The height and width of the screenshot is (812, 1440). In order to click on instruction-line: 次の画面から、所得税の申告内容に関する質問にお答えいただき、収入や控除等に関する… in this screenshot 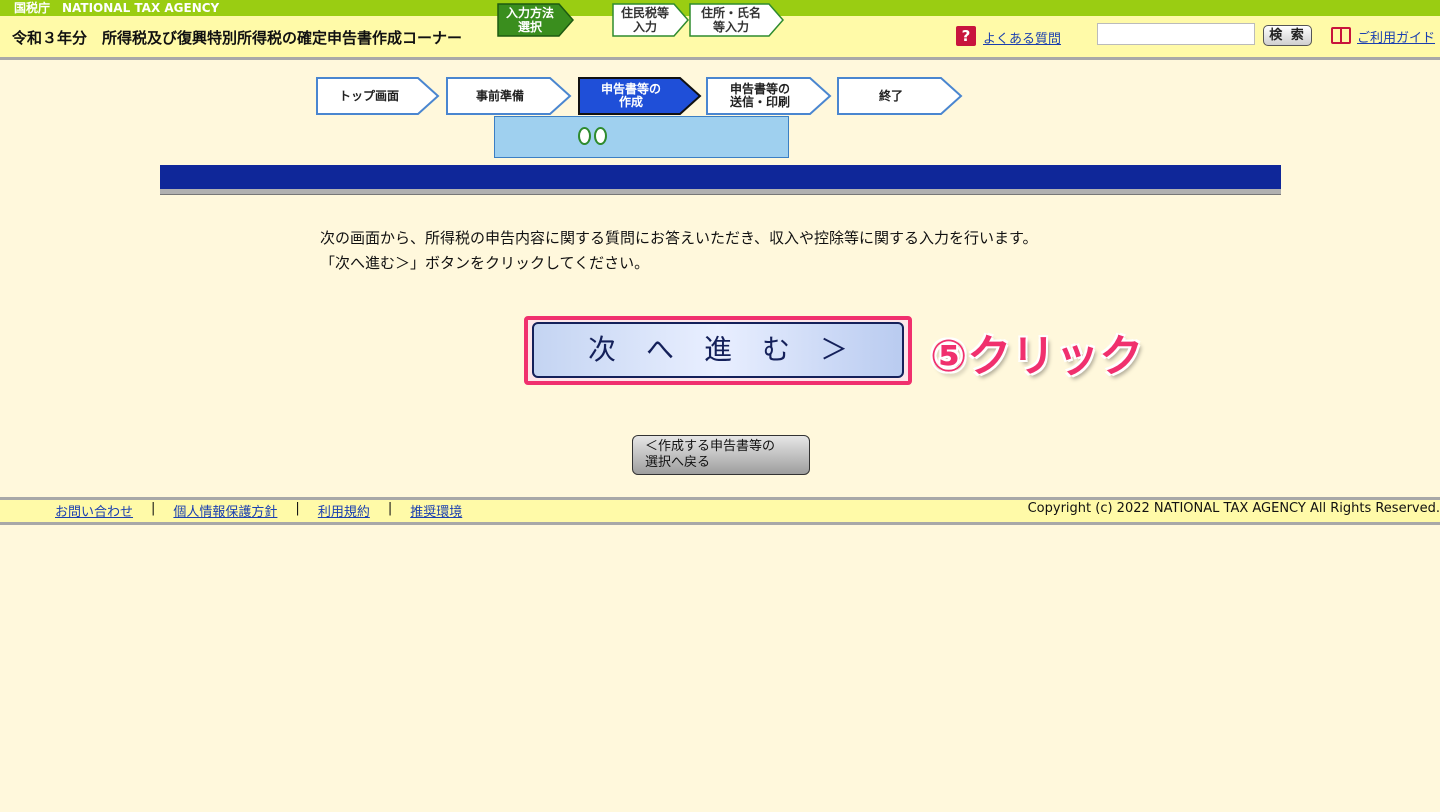, I will do `click(679, 238)`.